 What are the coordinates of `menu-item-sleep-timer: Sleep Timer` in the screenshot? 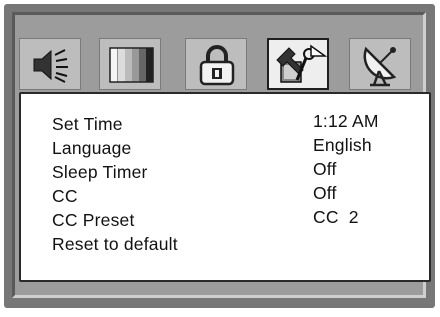 It's located at (100, 172).